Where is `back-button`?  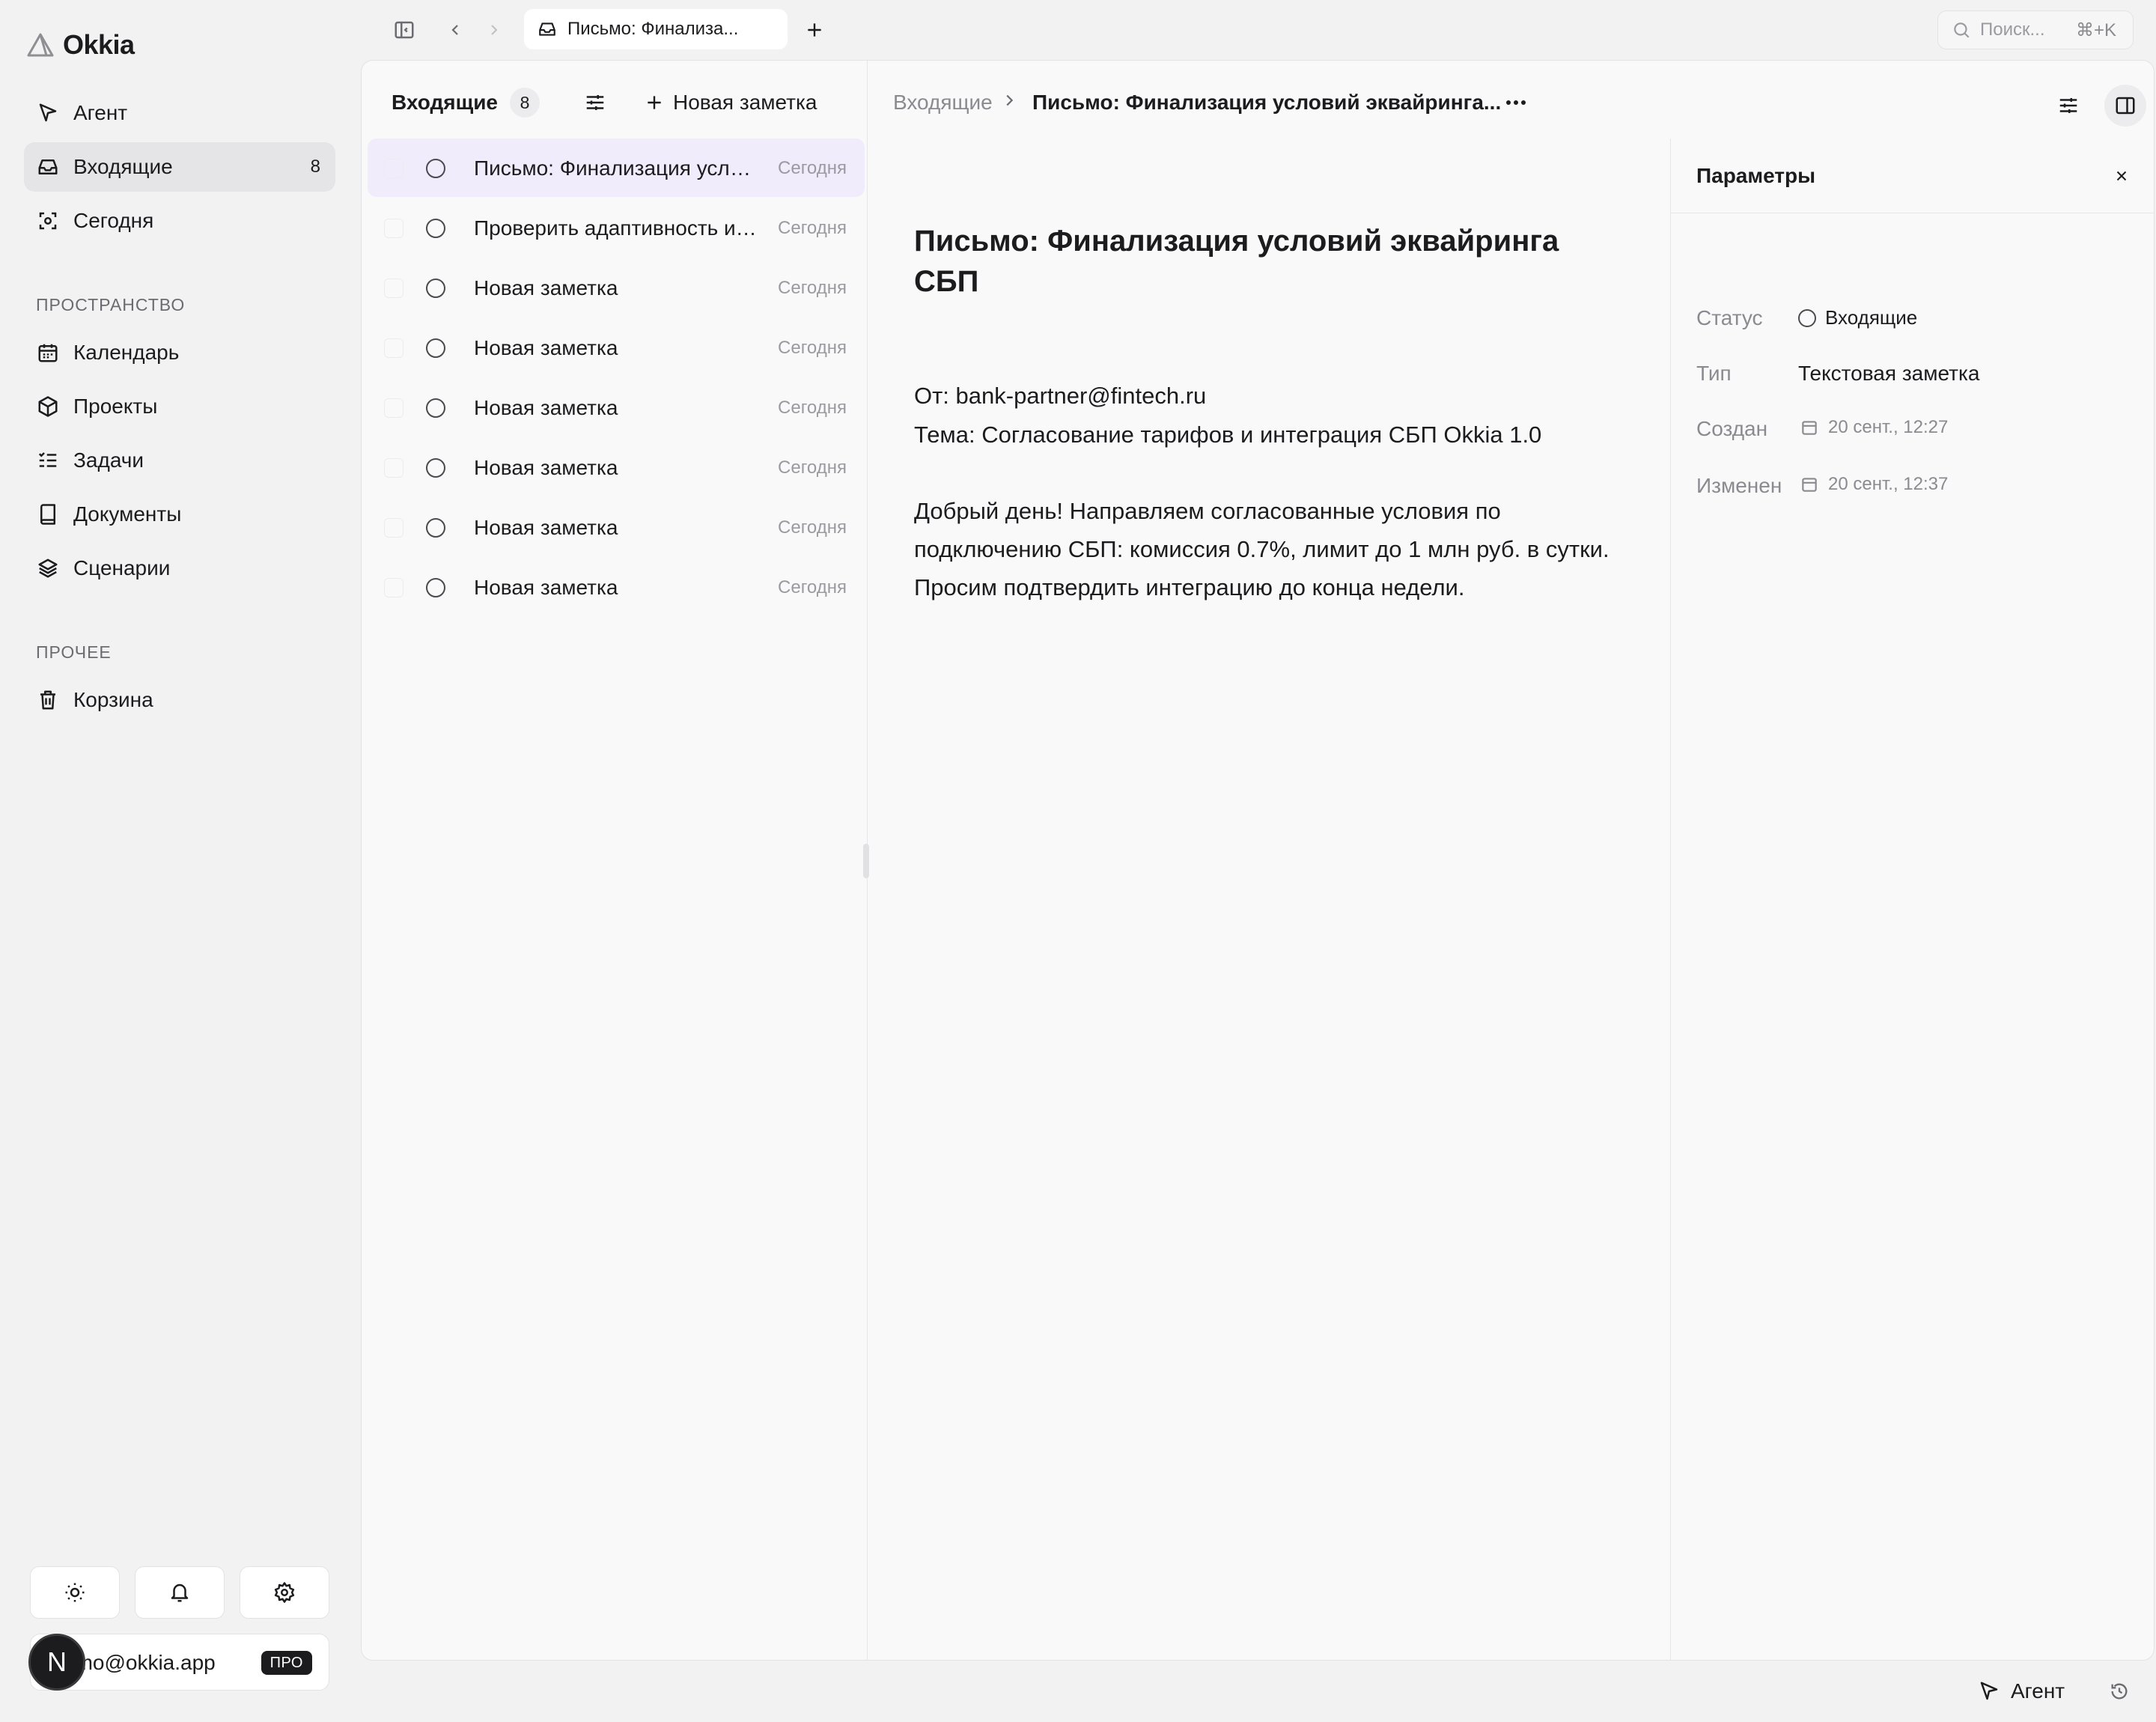 back-button is located at coordinates (455, 30).